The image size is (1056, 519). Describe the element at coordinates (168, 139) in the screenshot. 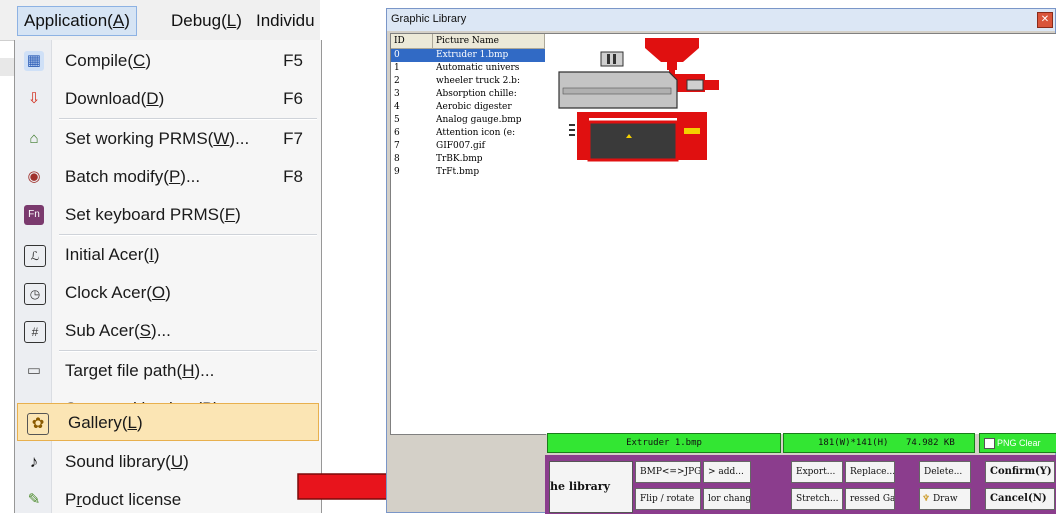

I see `menu-item-set-working-prms: ⌂ Set working PRMS(W)... F7` at that location.